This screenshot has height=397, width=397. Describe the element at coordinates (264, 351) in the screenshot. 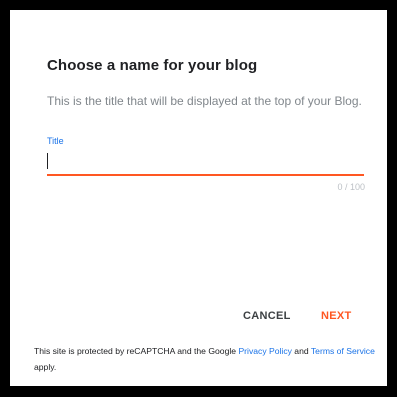

I see `privacy-policy-link: Privacy Policy` at that location.